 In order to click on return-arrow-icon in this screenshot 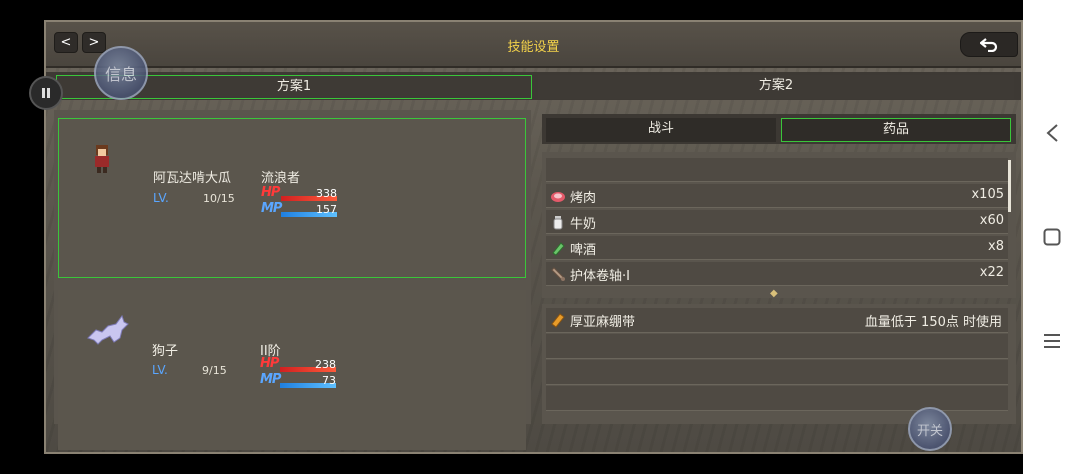, I will do `click(989, 44)`.